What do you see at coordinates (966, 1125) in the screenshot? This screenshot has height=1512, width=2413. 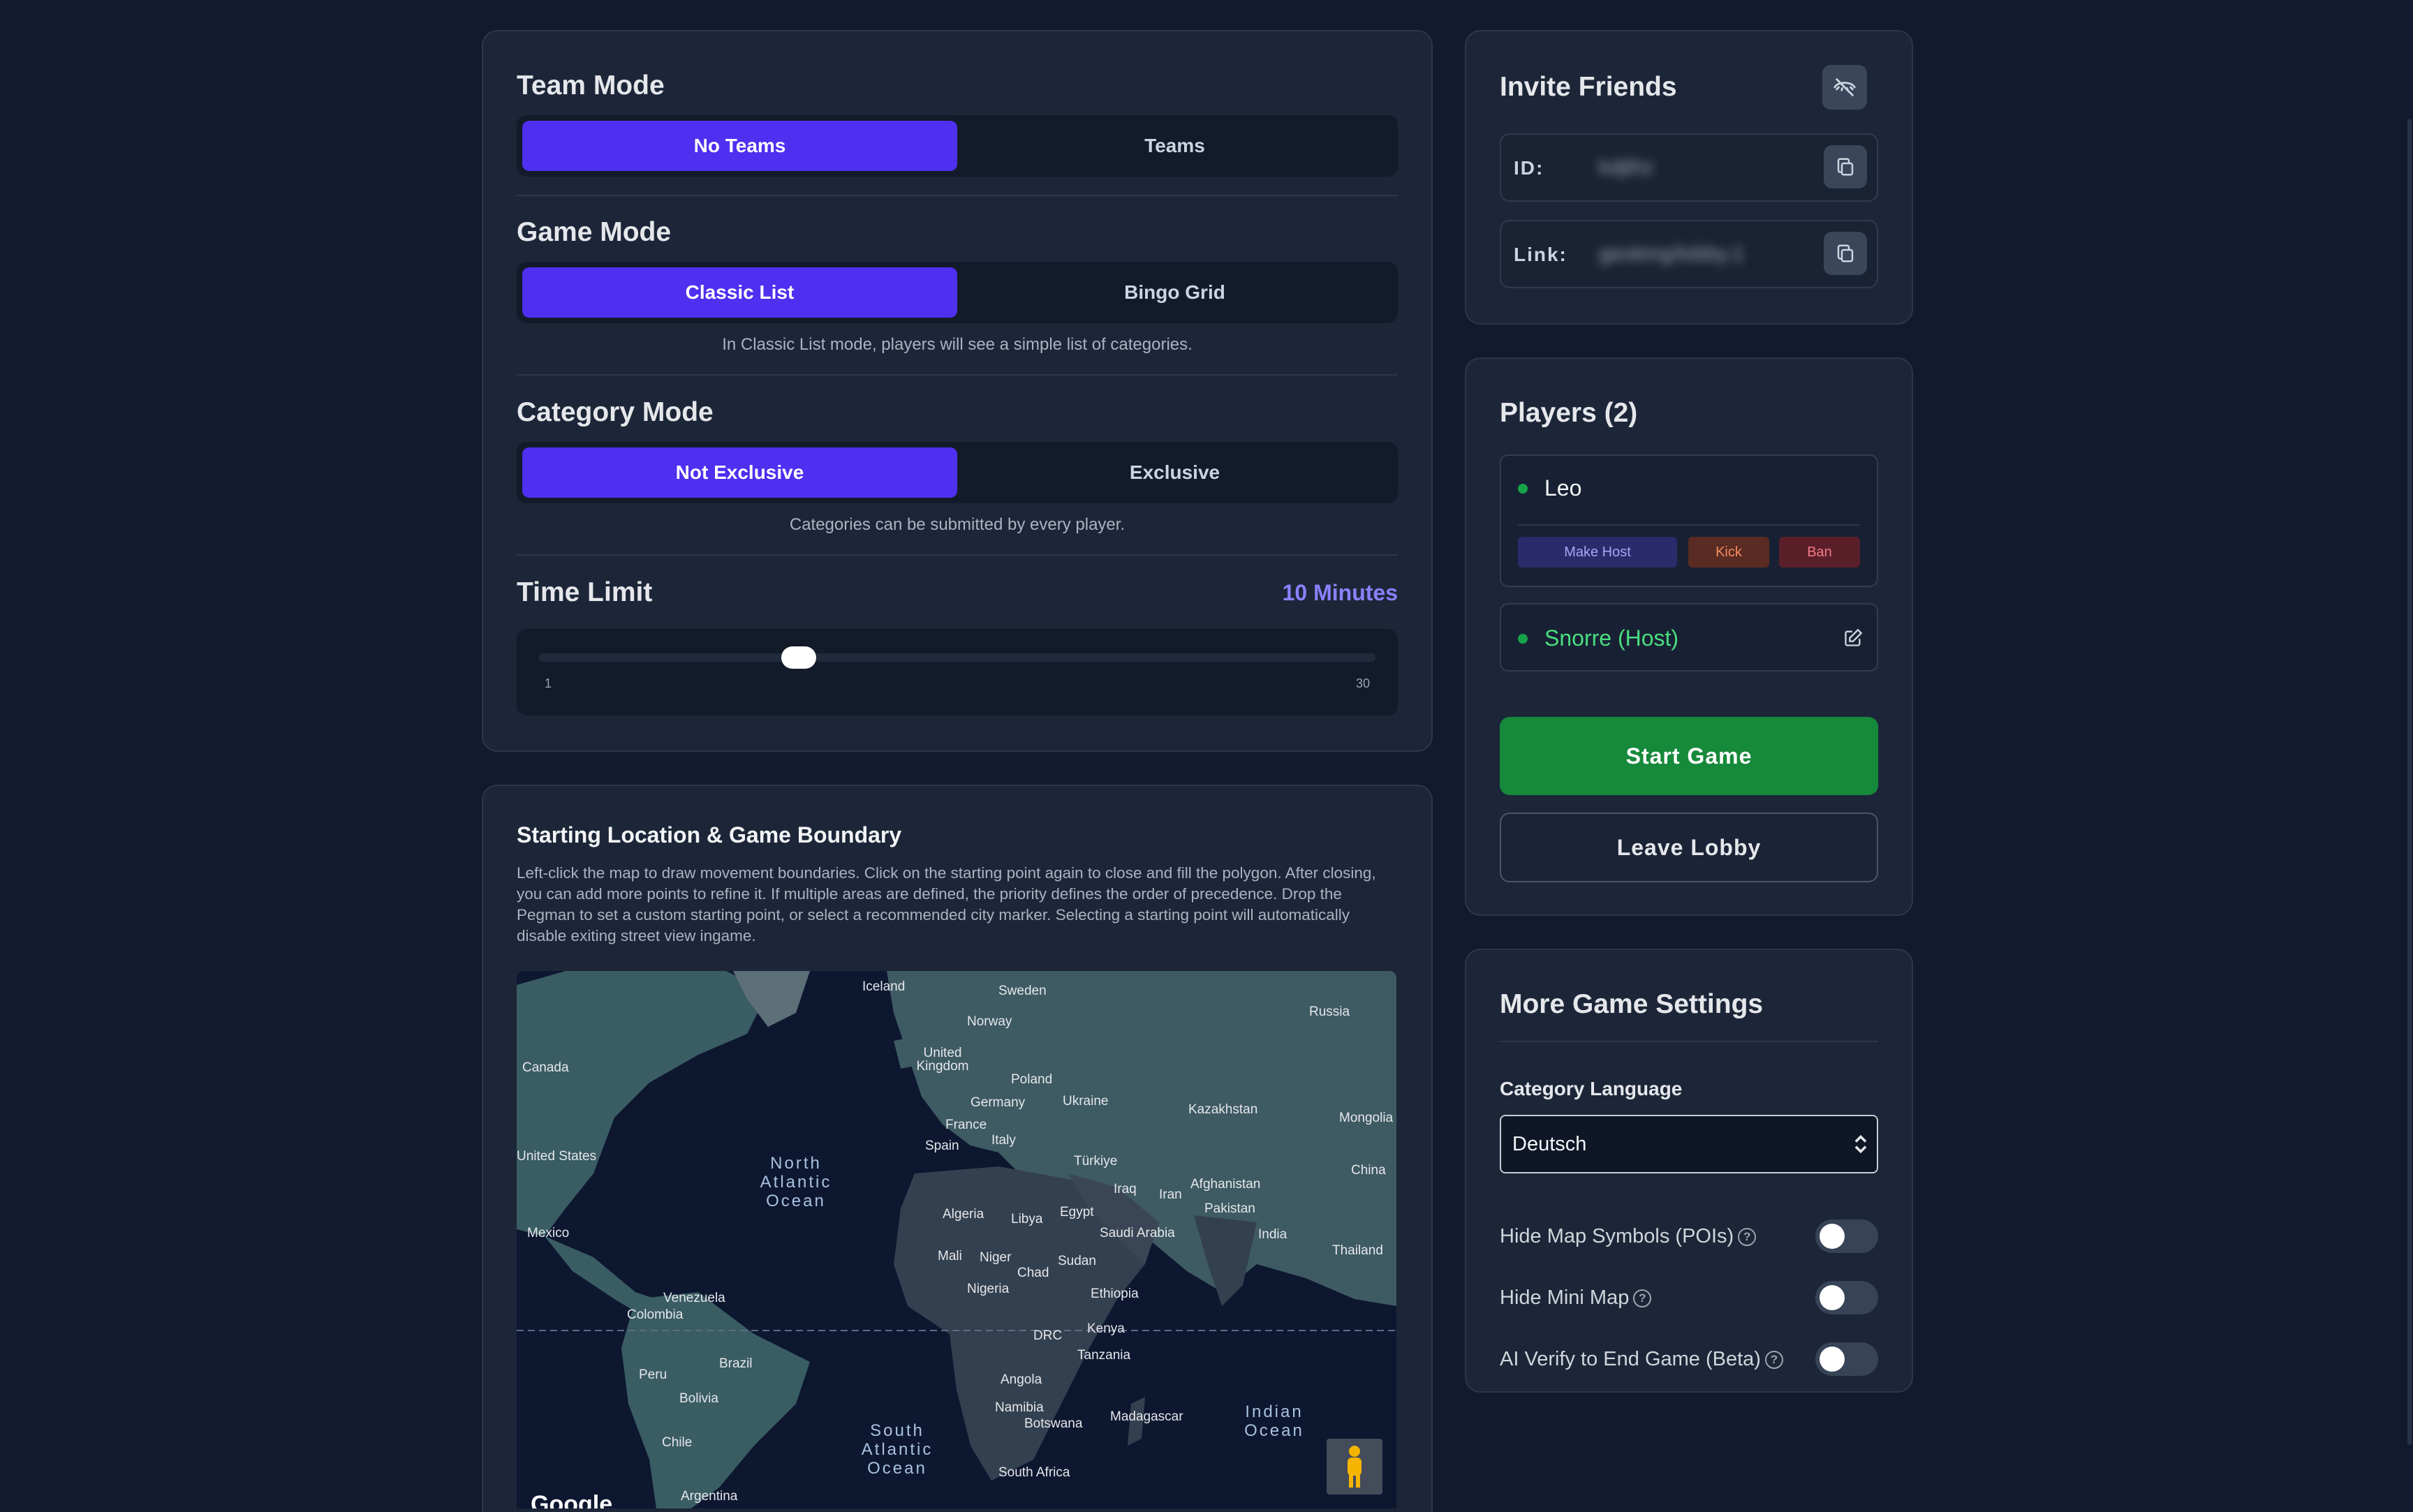 I see `map-label: France` at bounding box center [966, 1125].